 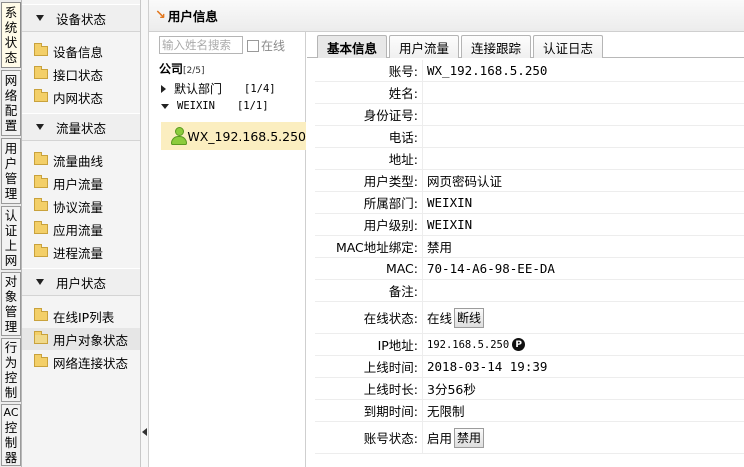 What do you see at coordinates (81, 229) in the screenshot?
I see `menu-item-app-traffic: 应用流量` at bounding box center [81, 229].